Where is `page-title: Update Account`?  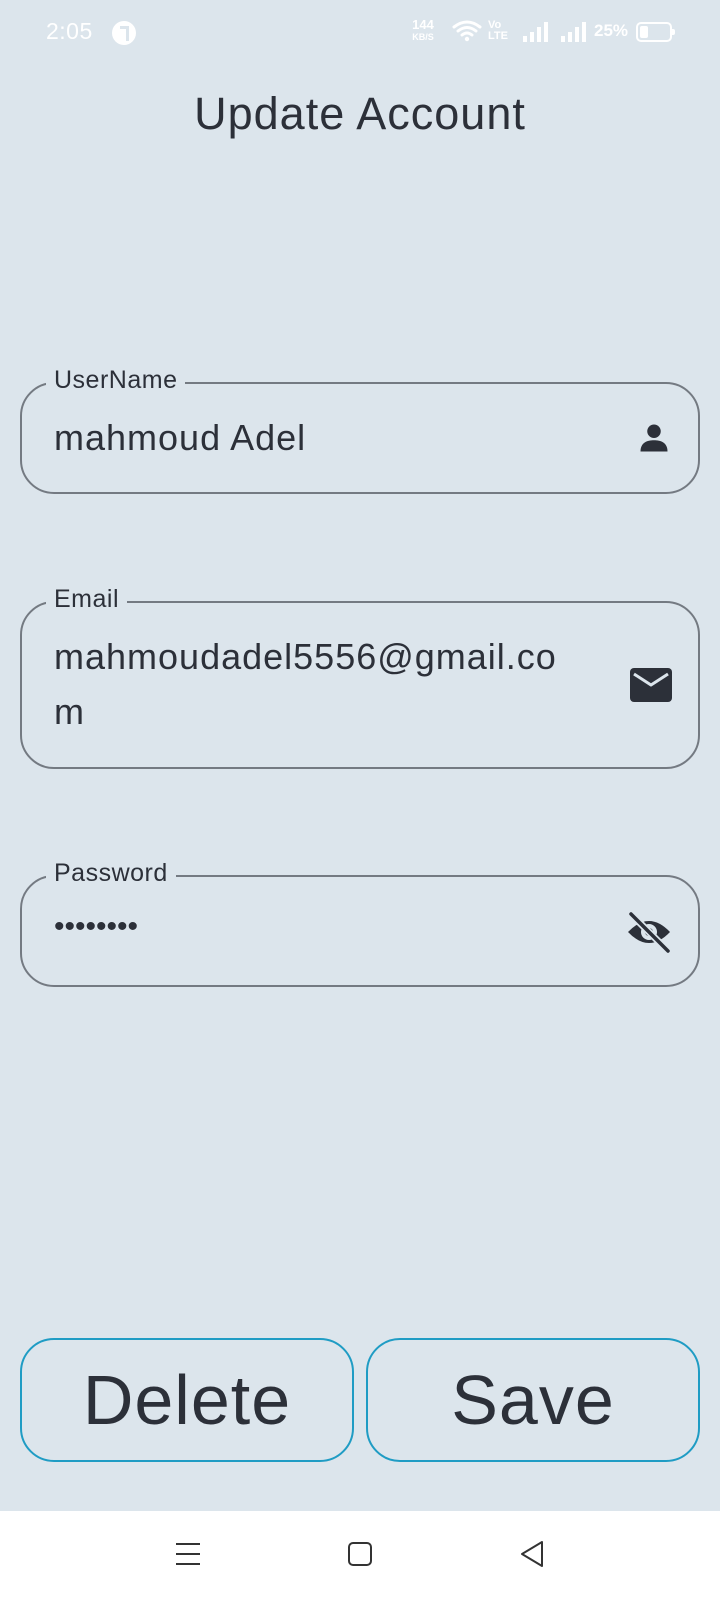
page-title: Update Account is located at coordinates (360, 113).